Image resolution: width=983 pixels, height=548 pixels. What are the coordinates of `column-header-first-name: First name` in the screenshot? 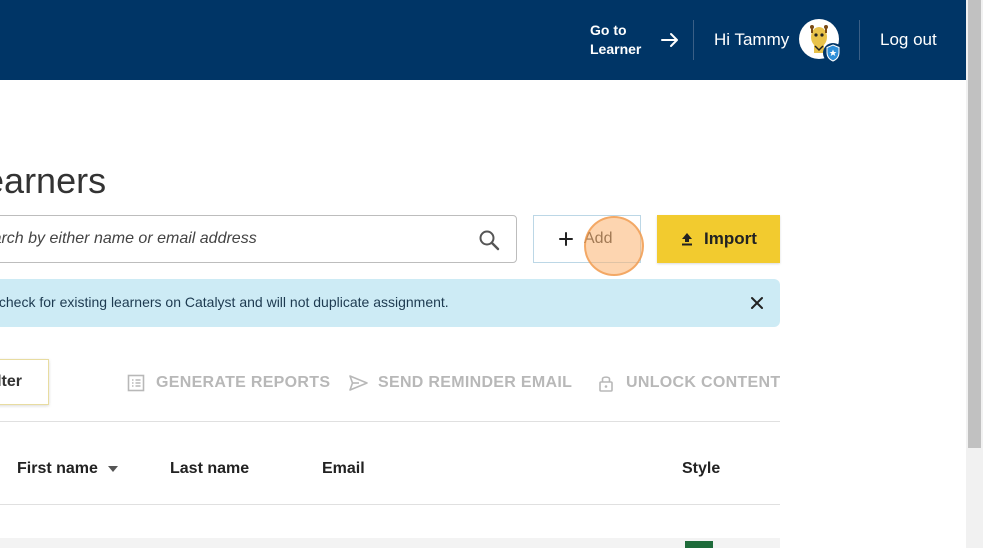 It's located at (67, 469).